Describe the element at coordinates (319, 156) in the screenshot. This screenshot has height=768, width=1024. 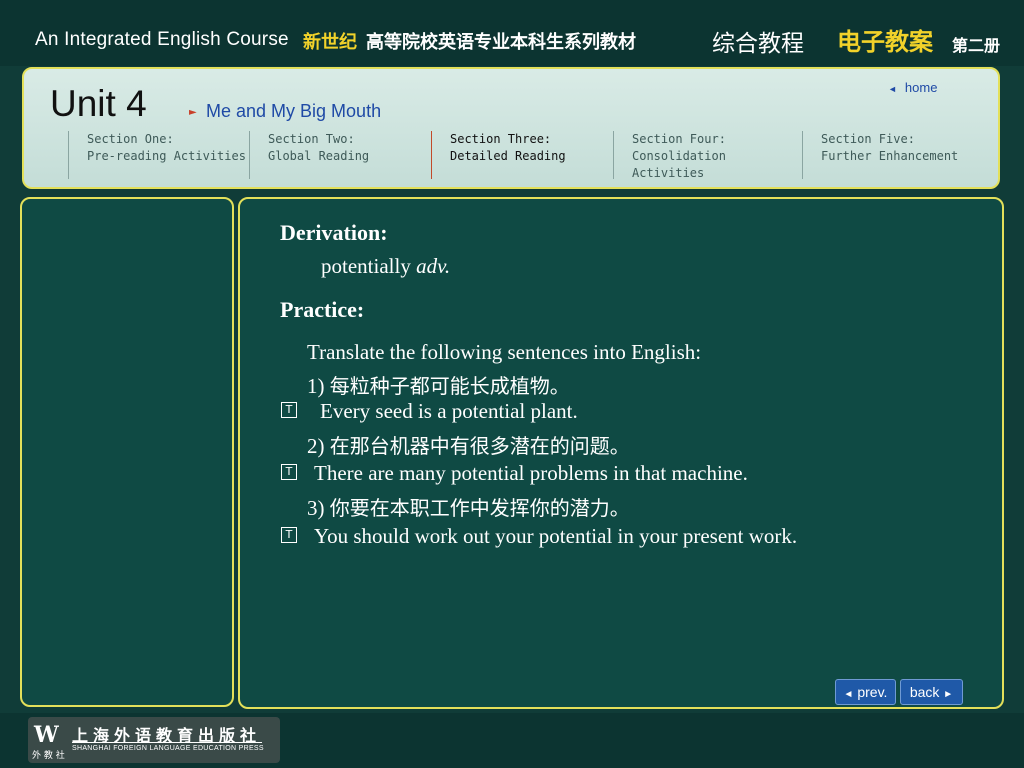
I see `section-tab-subtitle: Global Reading` at that location.